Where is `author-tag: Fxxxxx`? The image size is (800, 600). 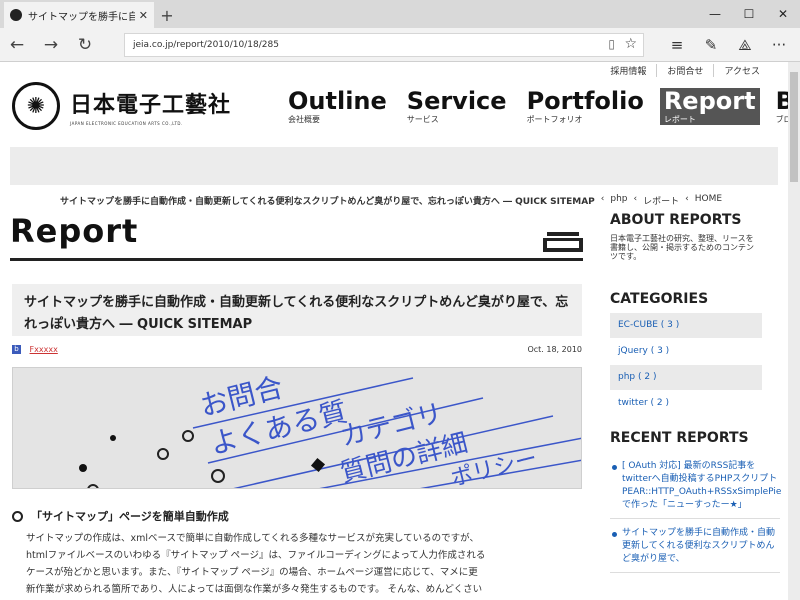 author-tag: Fxxxxx is located at coordinates (44, 349).